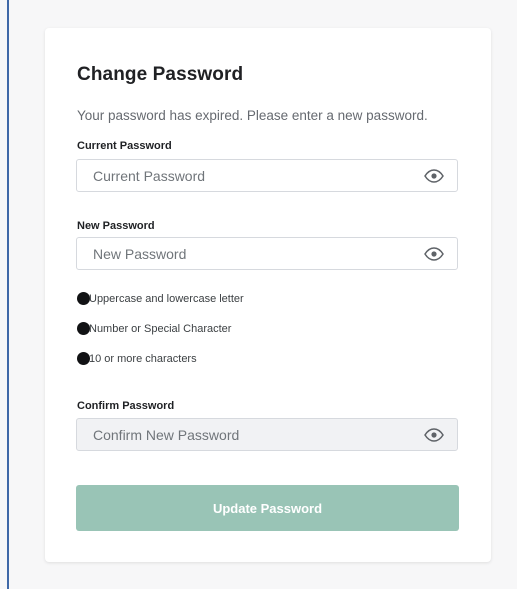  What do you see at coordinates (160, 329) in the screenshot?
I see `requirement-text: Number or Special Character` at bounding box center [160, 329].